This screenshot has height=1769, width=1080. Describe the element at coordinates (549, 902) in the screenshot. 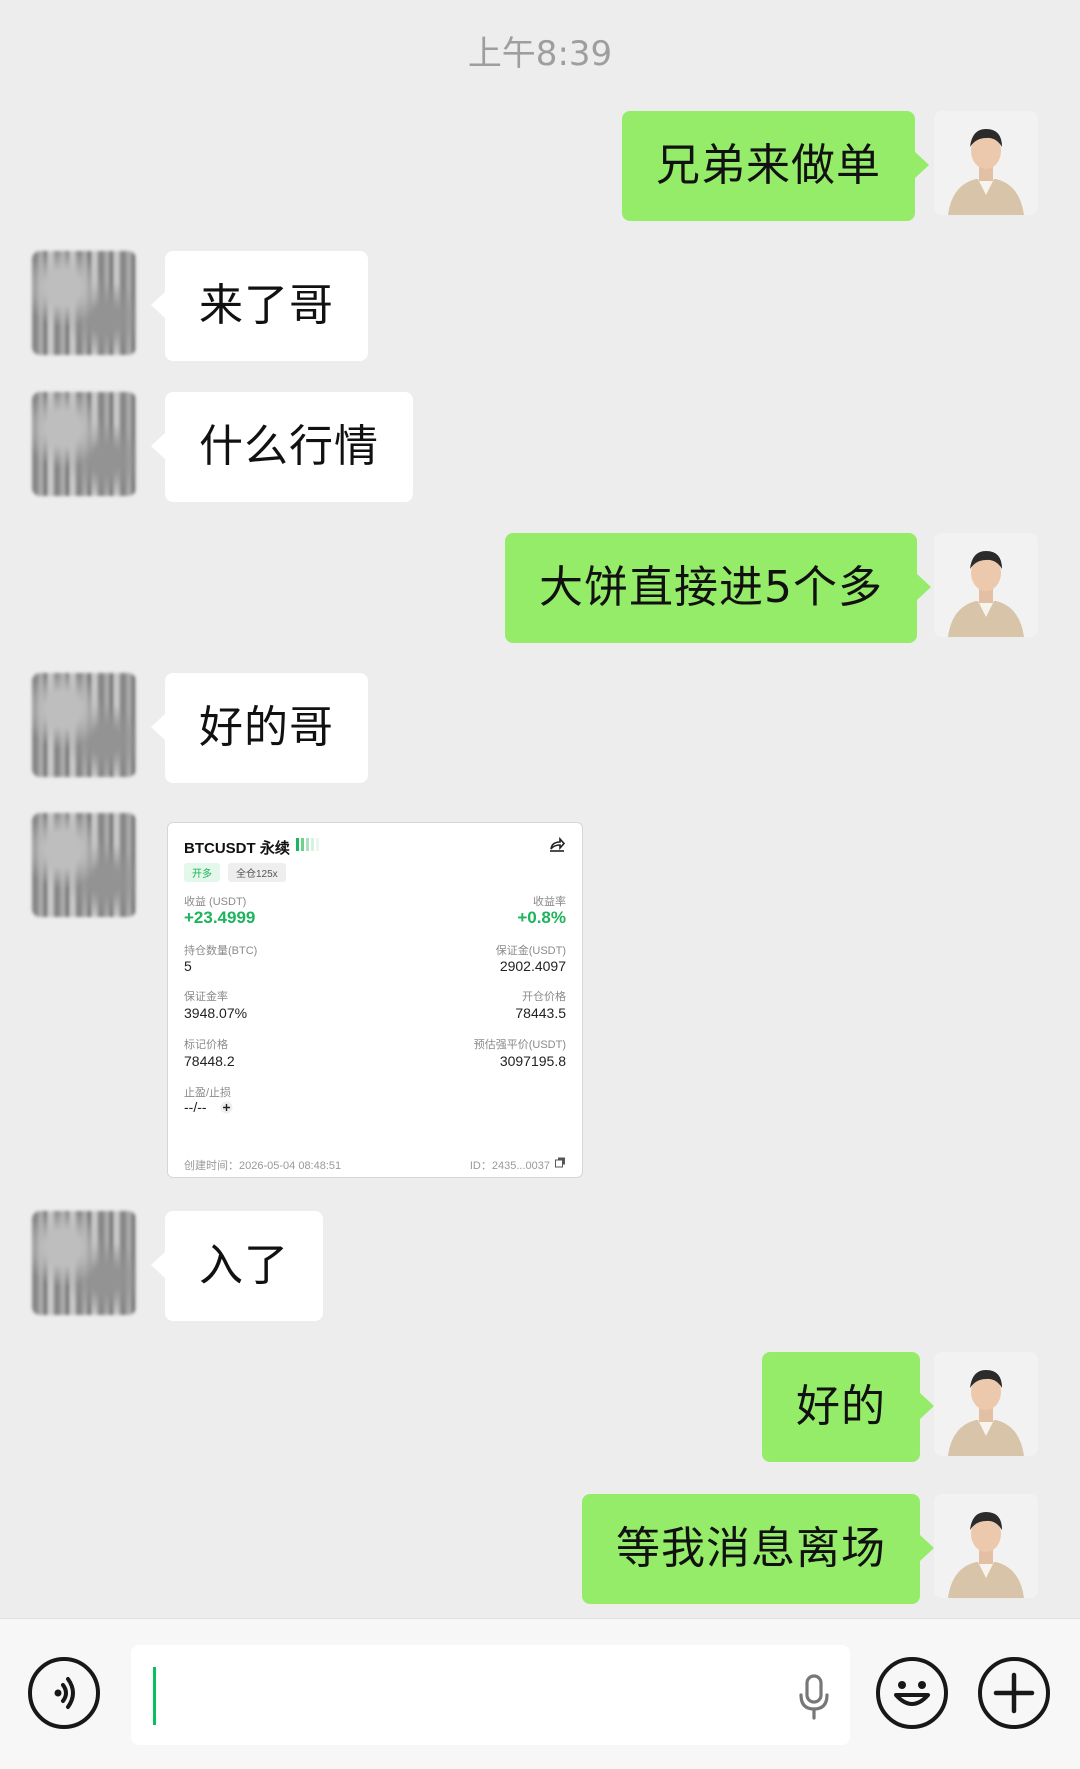

I see `roi-label: 收益率` at that location.